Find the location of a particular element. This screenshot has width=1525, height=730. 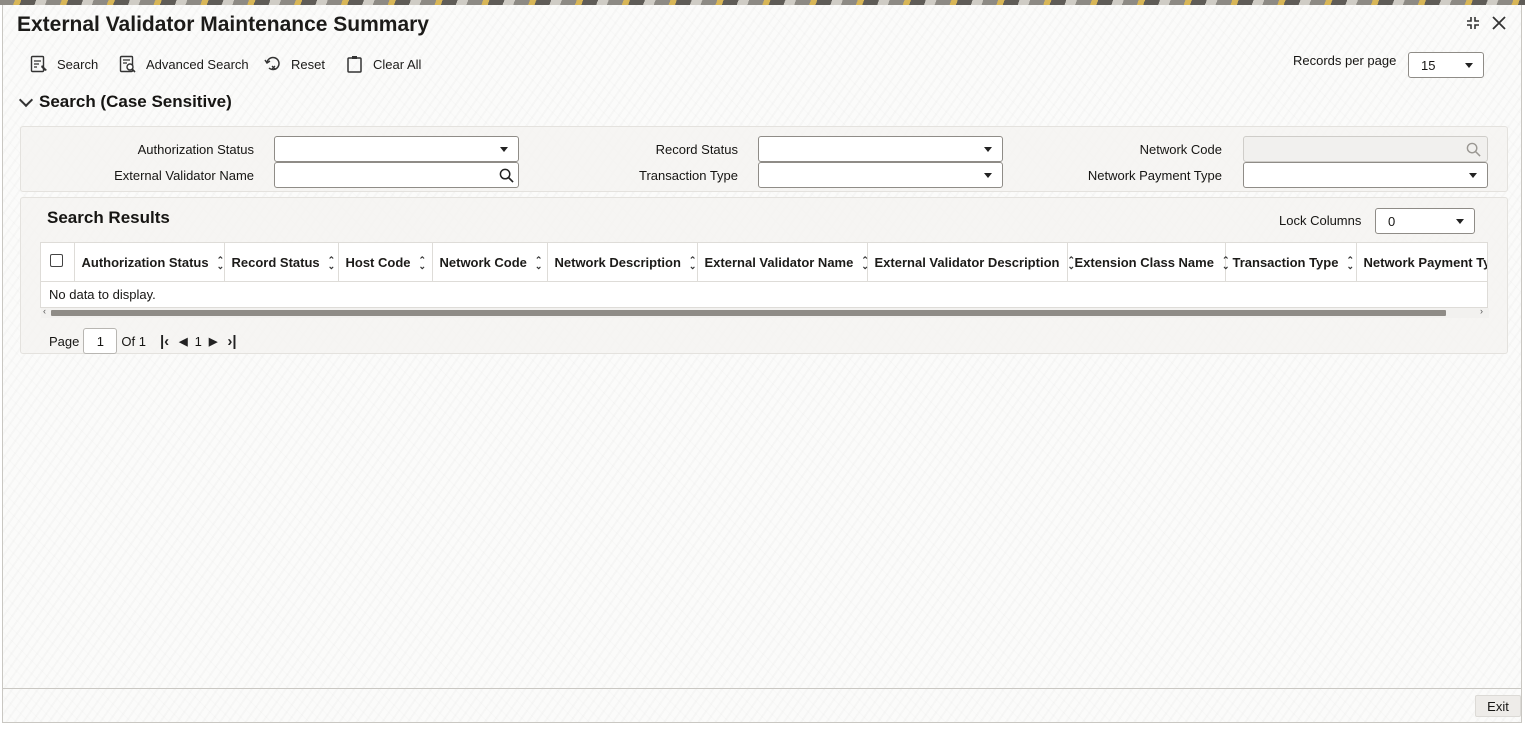

scroll-right-icon: › is located at coordinates (1481, 311).